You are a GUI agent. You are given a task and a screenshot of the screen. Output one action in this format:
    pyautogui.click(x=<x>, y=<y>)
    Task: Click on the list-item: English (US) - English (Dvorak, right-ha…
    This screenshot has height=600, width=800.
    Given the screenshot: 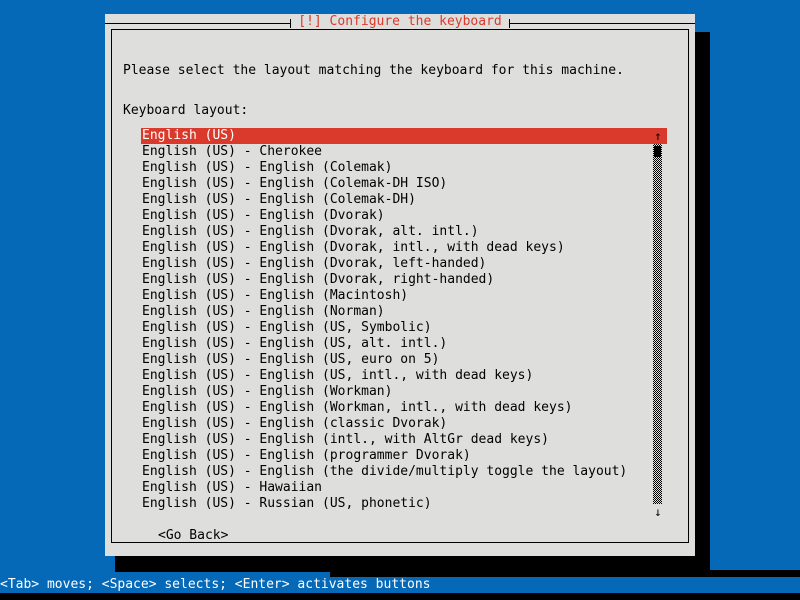 What is the action you would take?
    pyautogui.click(x=404, y=280)
    